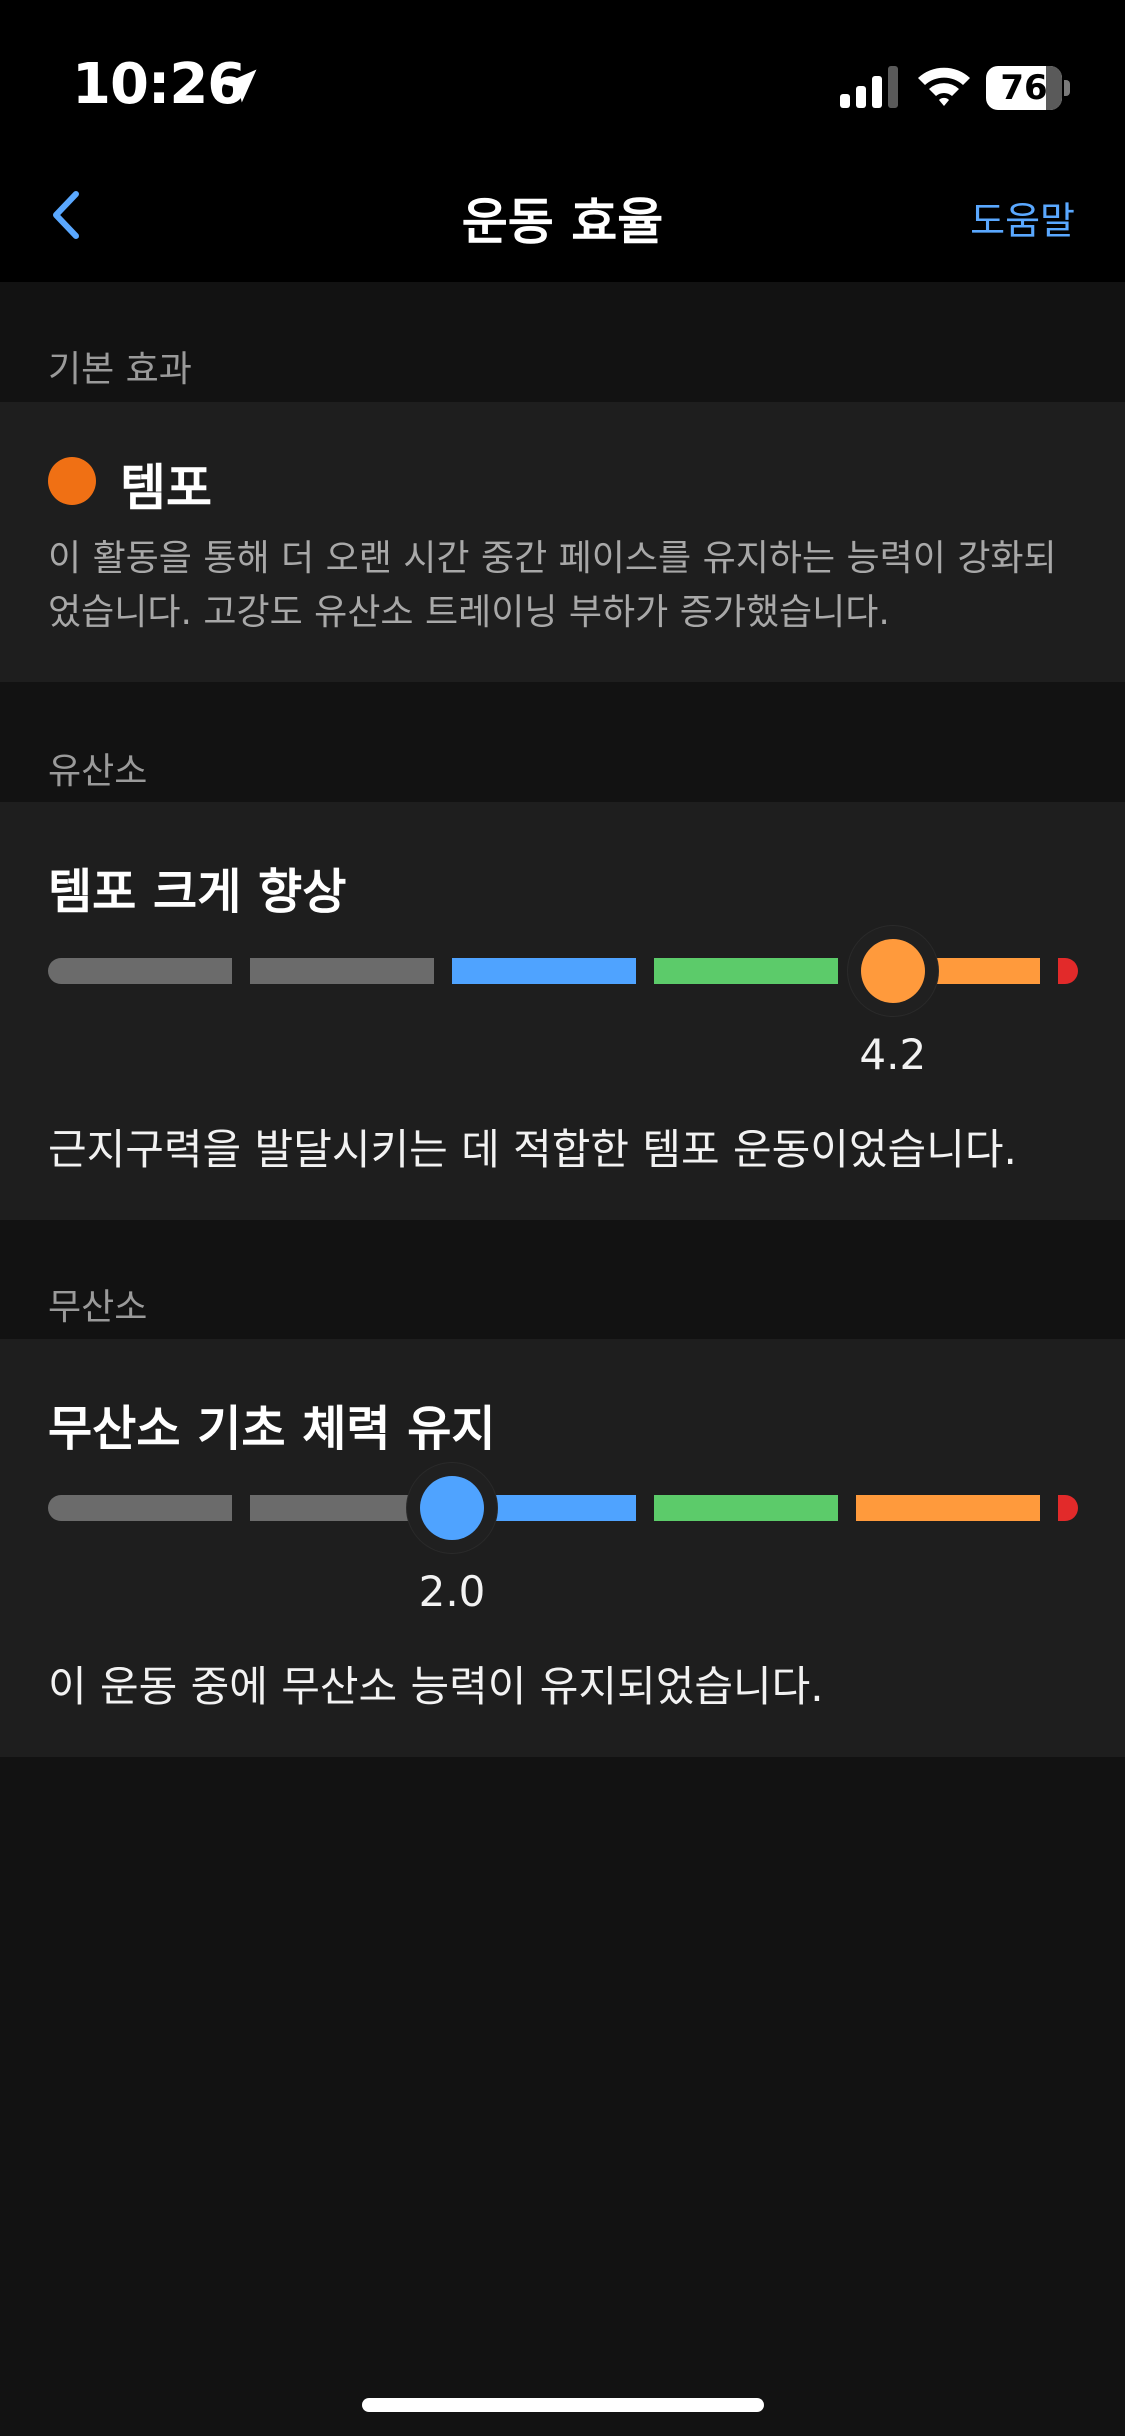  What do you see at coordinates (893, 1054) in the screenshot?
I see `aerobic-value: 4.2` at bounding box center [893, 1054].